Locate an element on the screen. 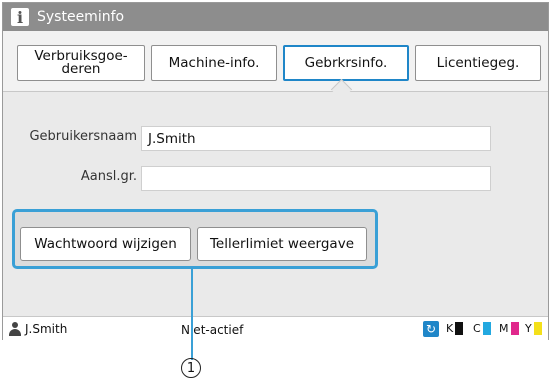  title-bar: i Systeeminfo is located at coordinates (275, 17).